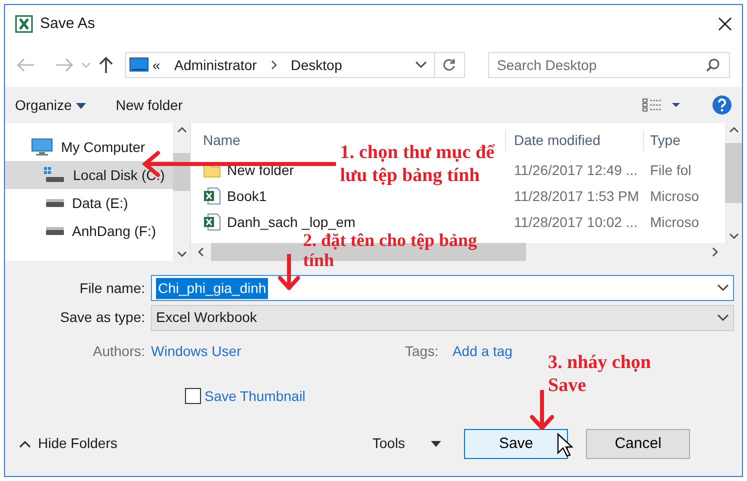 The image size is (747, 481). What do you see at coordinates (273, 65) in the screenshot?
I see `chevron-icon` at bounding box center [273, 65].